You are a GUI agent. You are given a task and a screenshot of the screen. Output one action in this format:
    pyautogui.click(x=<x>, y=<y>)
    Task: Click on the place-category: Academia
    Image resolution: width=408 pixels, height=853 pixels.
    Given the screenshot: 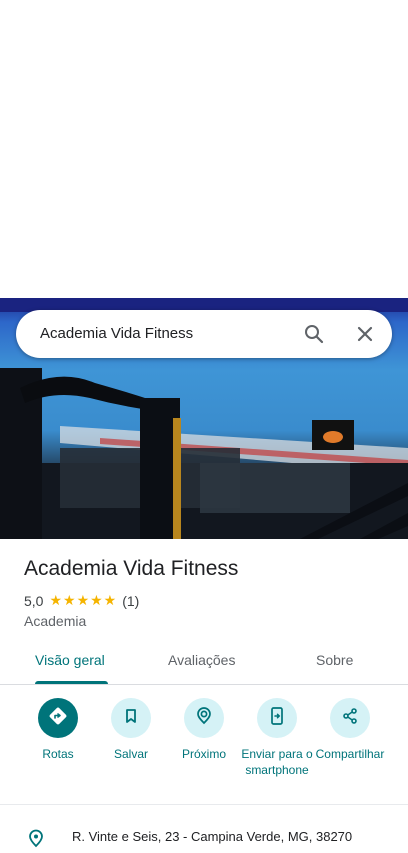 What is the action you would take?
    pyautogui.click(x=55, y=621)
    